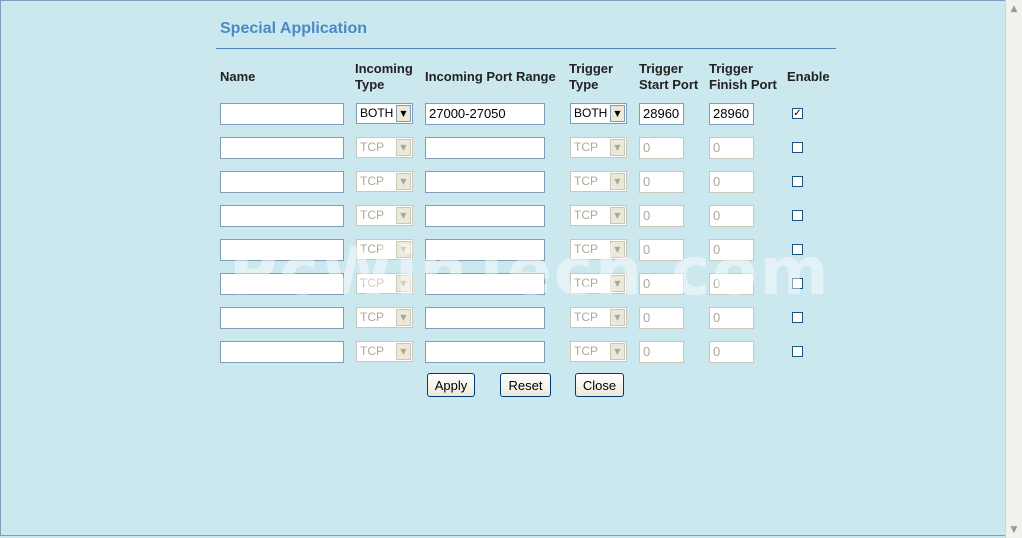  I want to click on title-divider, so click(526, 48).